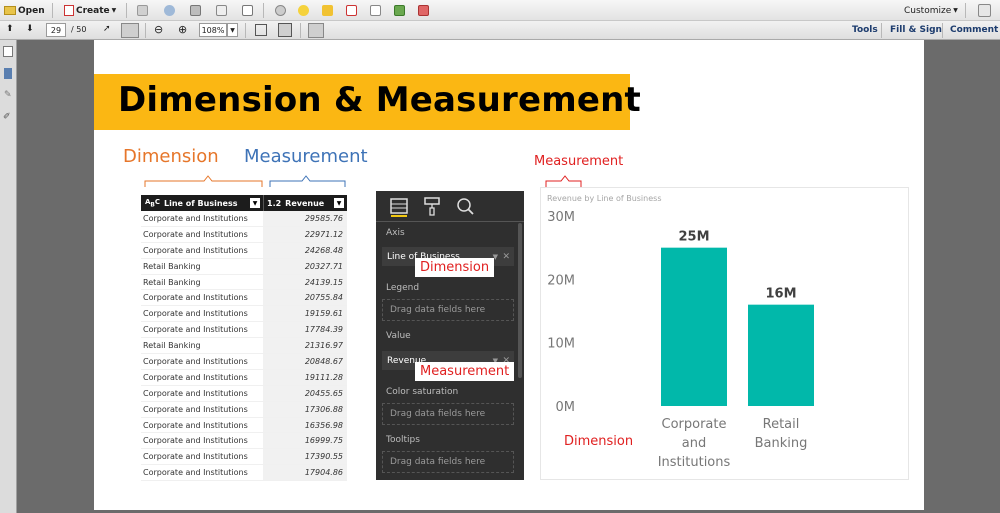 The width and height of the screenshot is (1000, 513). Describe the element at coordinates (399, 206) in the screenshot. I see `fields-tab-icon` at that location.